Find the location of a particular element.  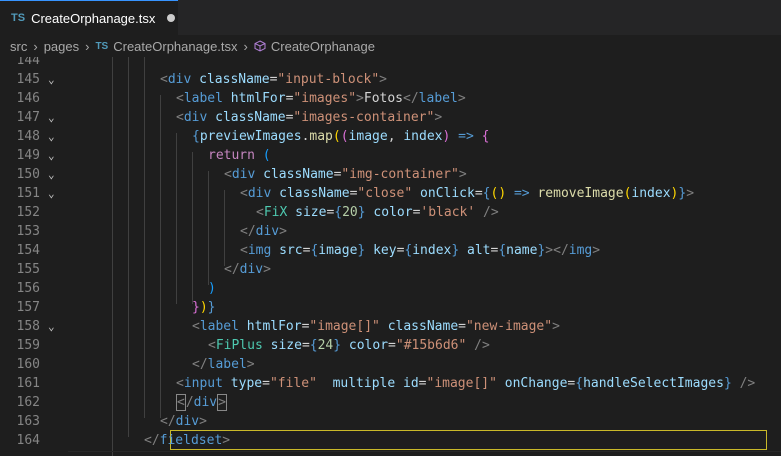

code-text: </fieldset> is located at coordinates (187, 440).